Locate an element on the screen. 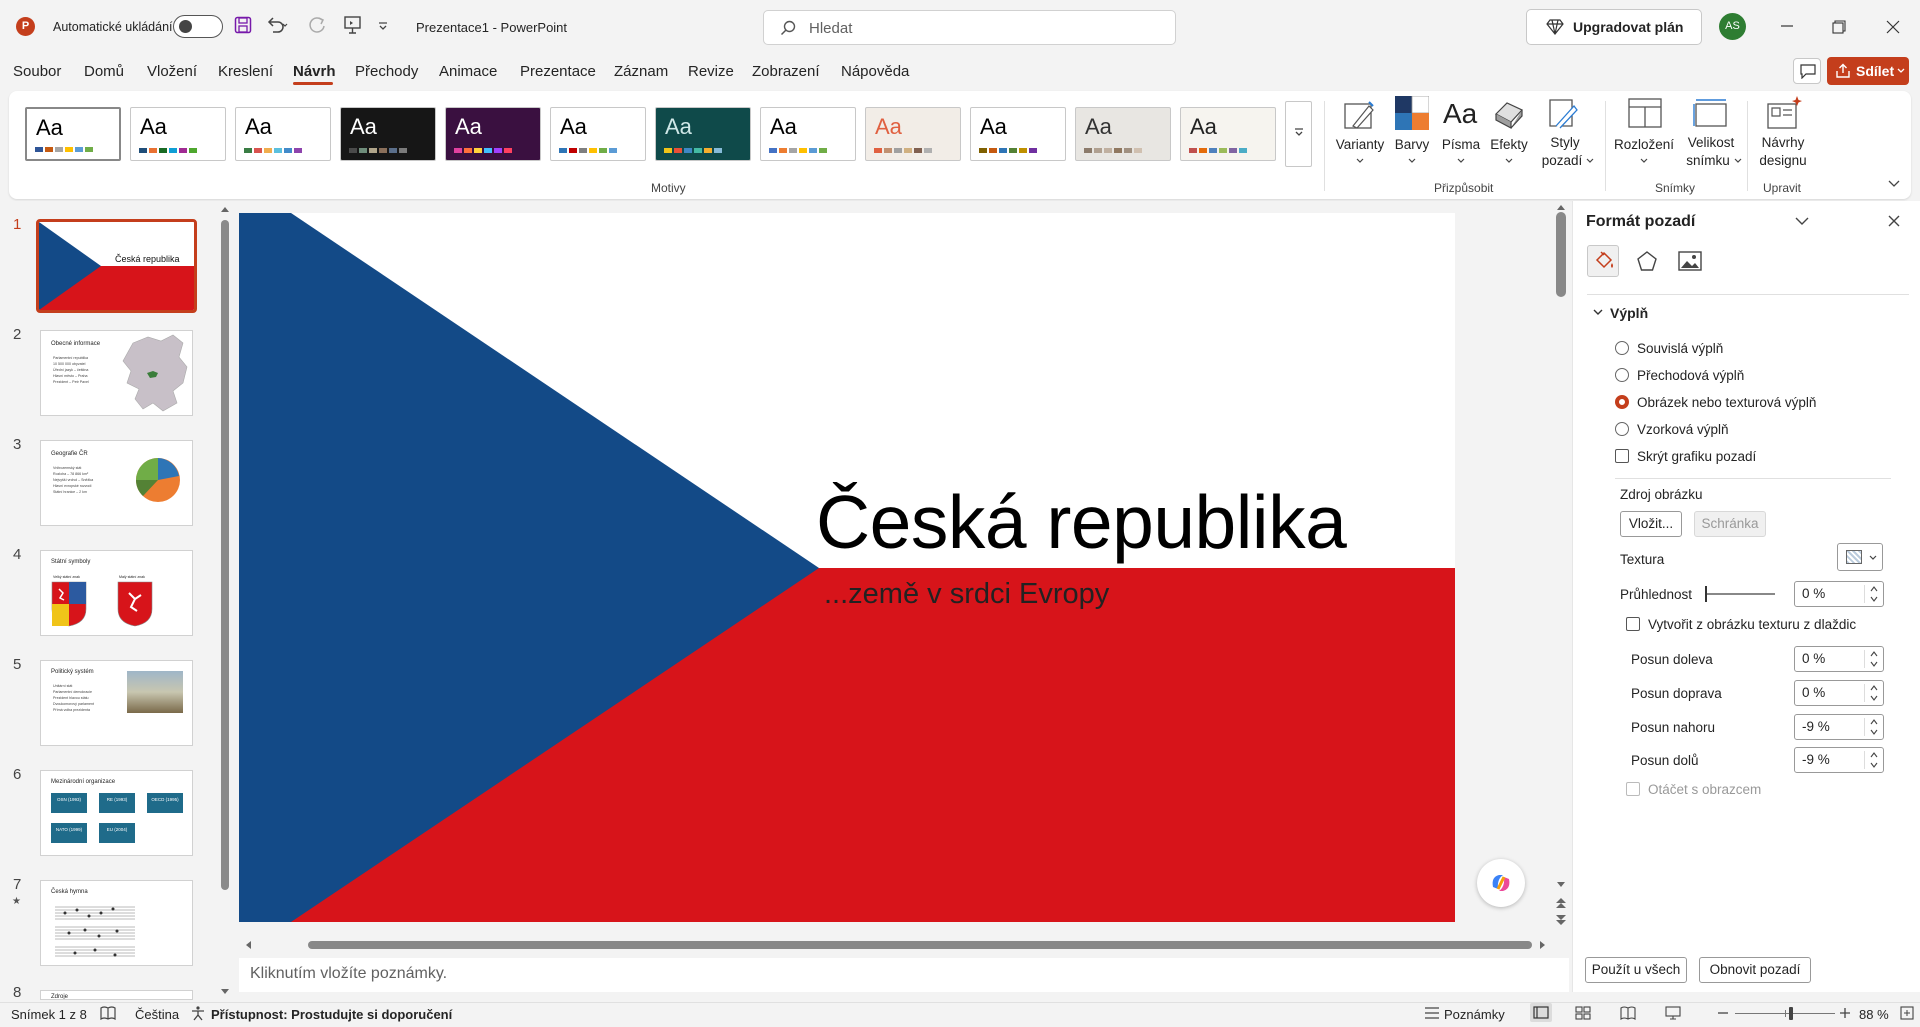 The height and width of the screenshot is (1027, 1920). notes-book-icon is located at coordinates (108, 1013).